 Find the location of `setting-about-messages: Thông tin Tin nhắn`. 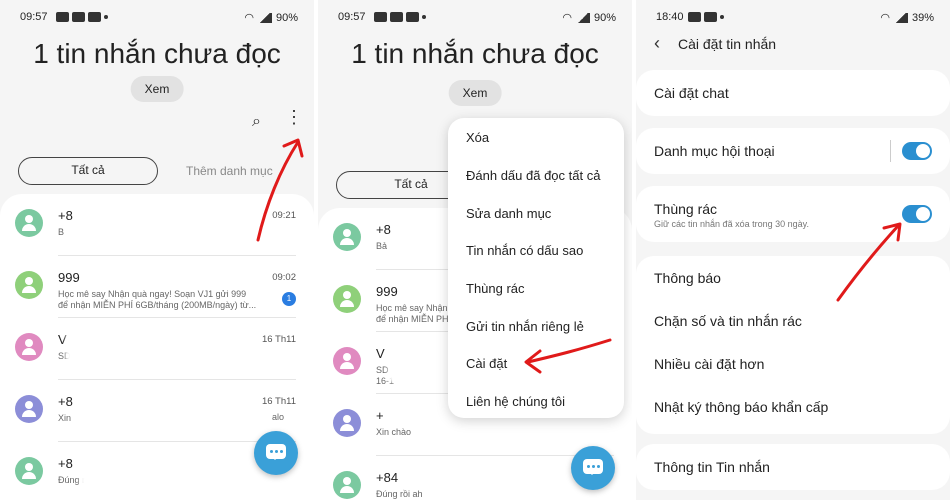

setting-about-messages: Thông tin Tin nhắn is located at coordinates (712, 467).